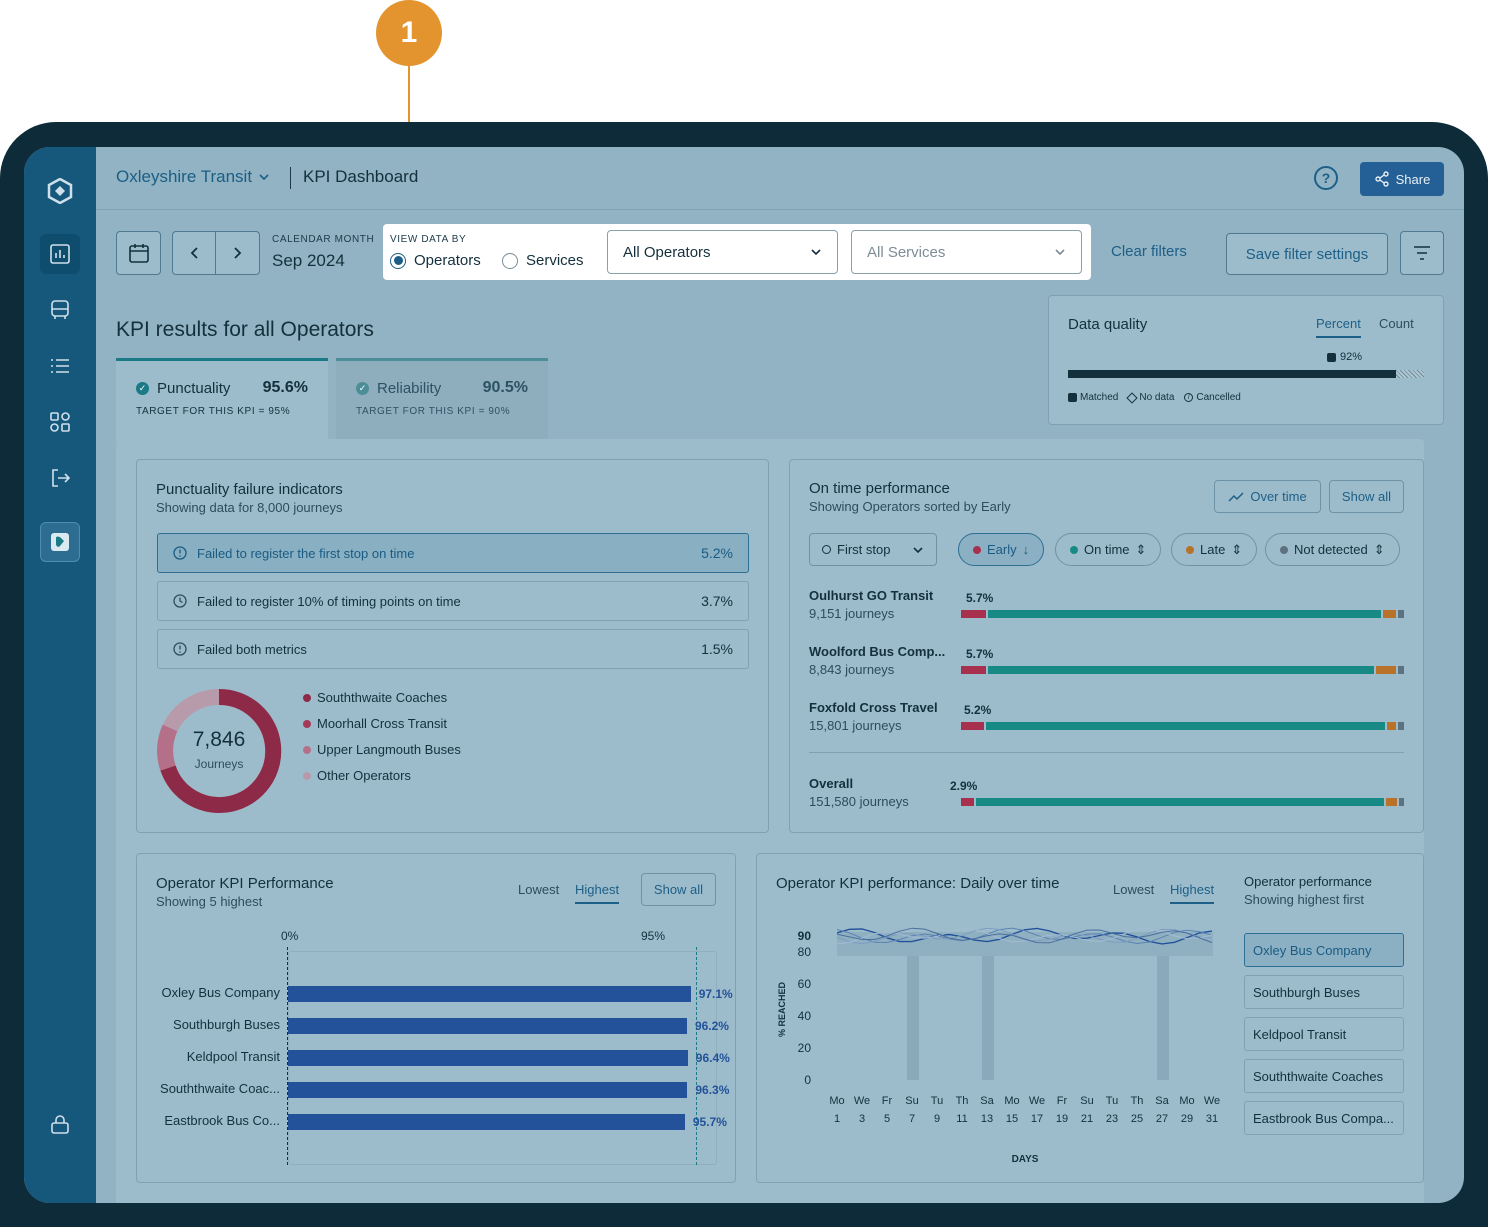  What do you see at coordinates (233, 1056) in the screenshot?
I see `bar-label: Keldpool Transit` at bounding box center [233, 1056].